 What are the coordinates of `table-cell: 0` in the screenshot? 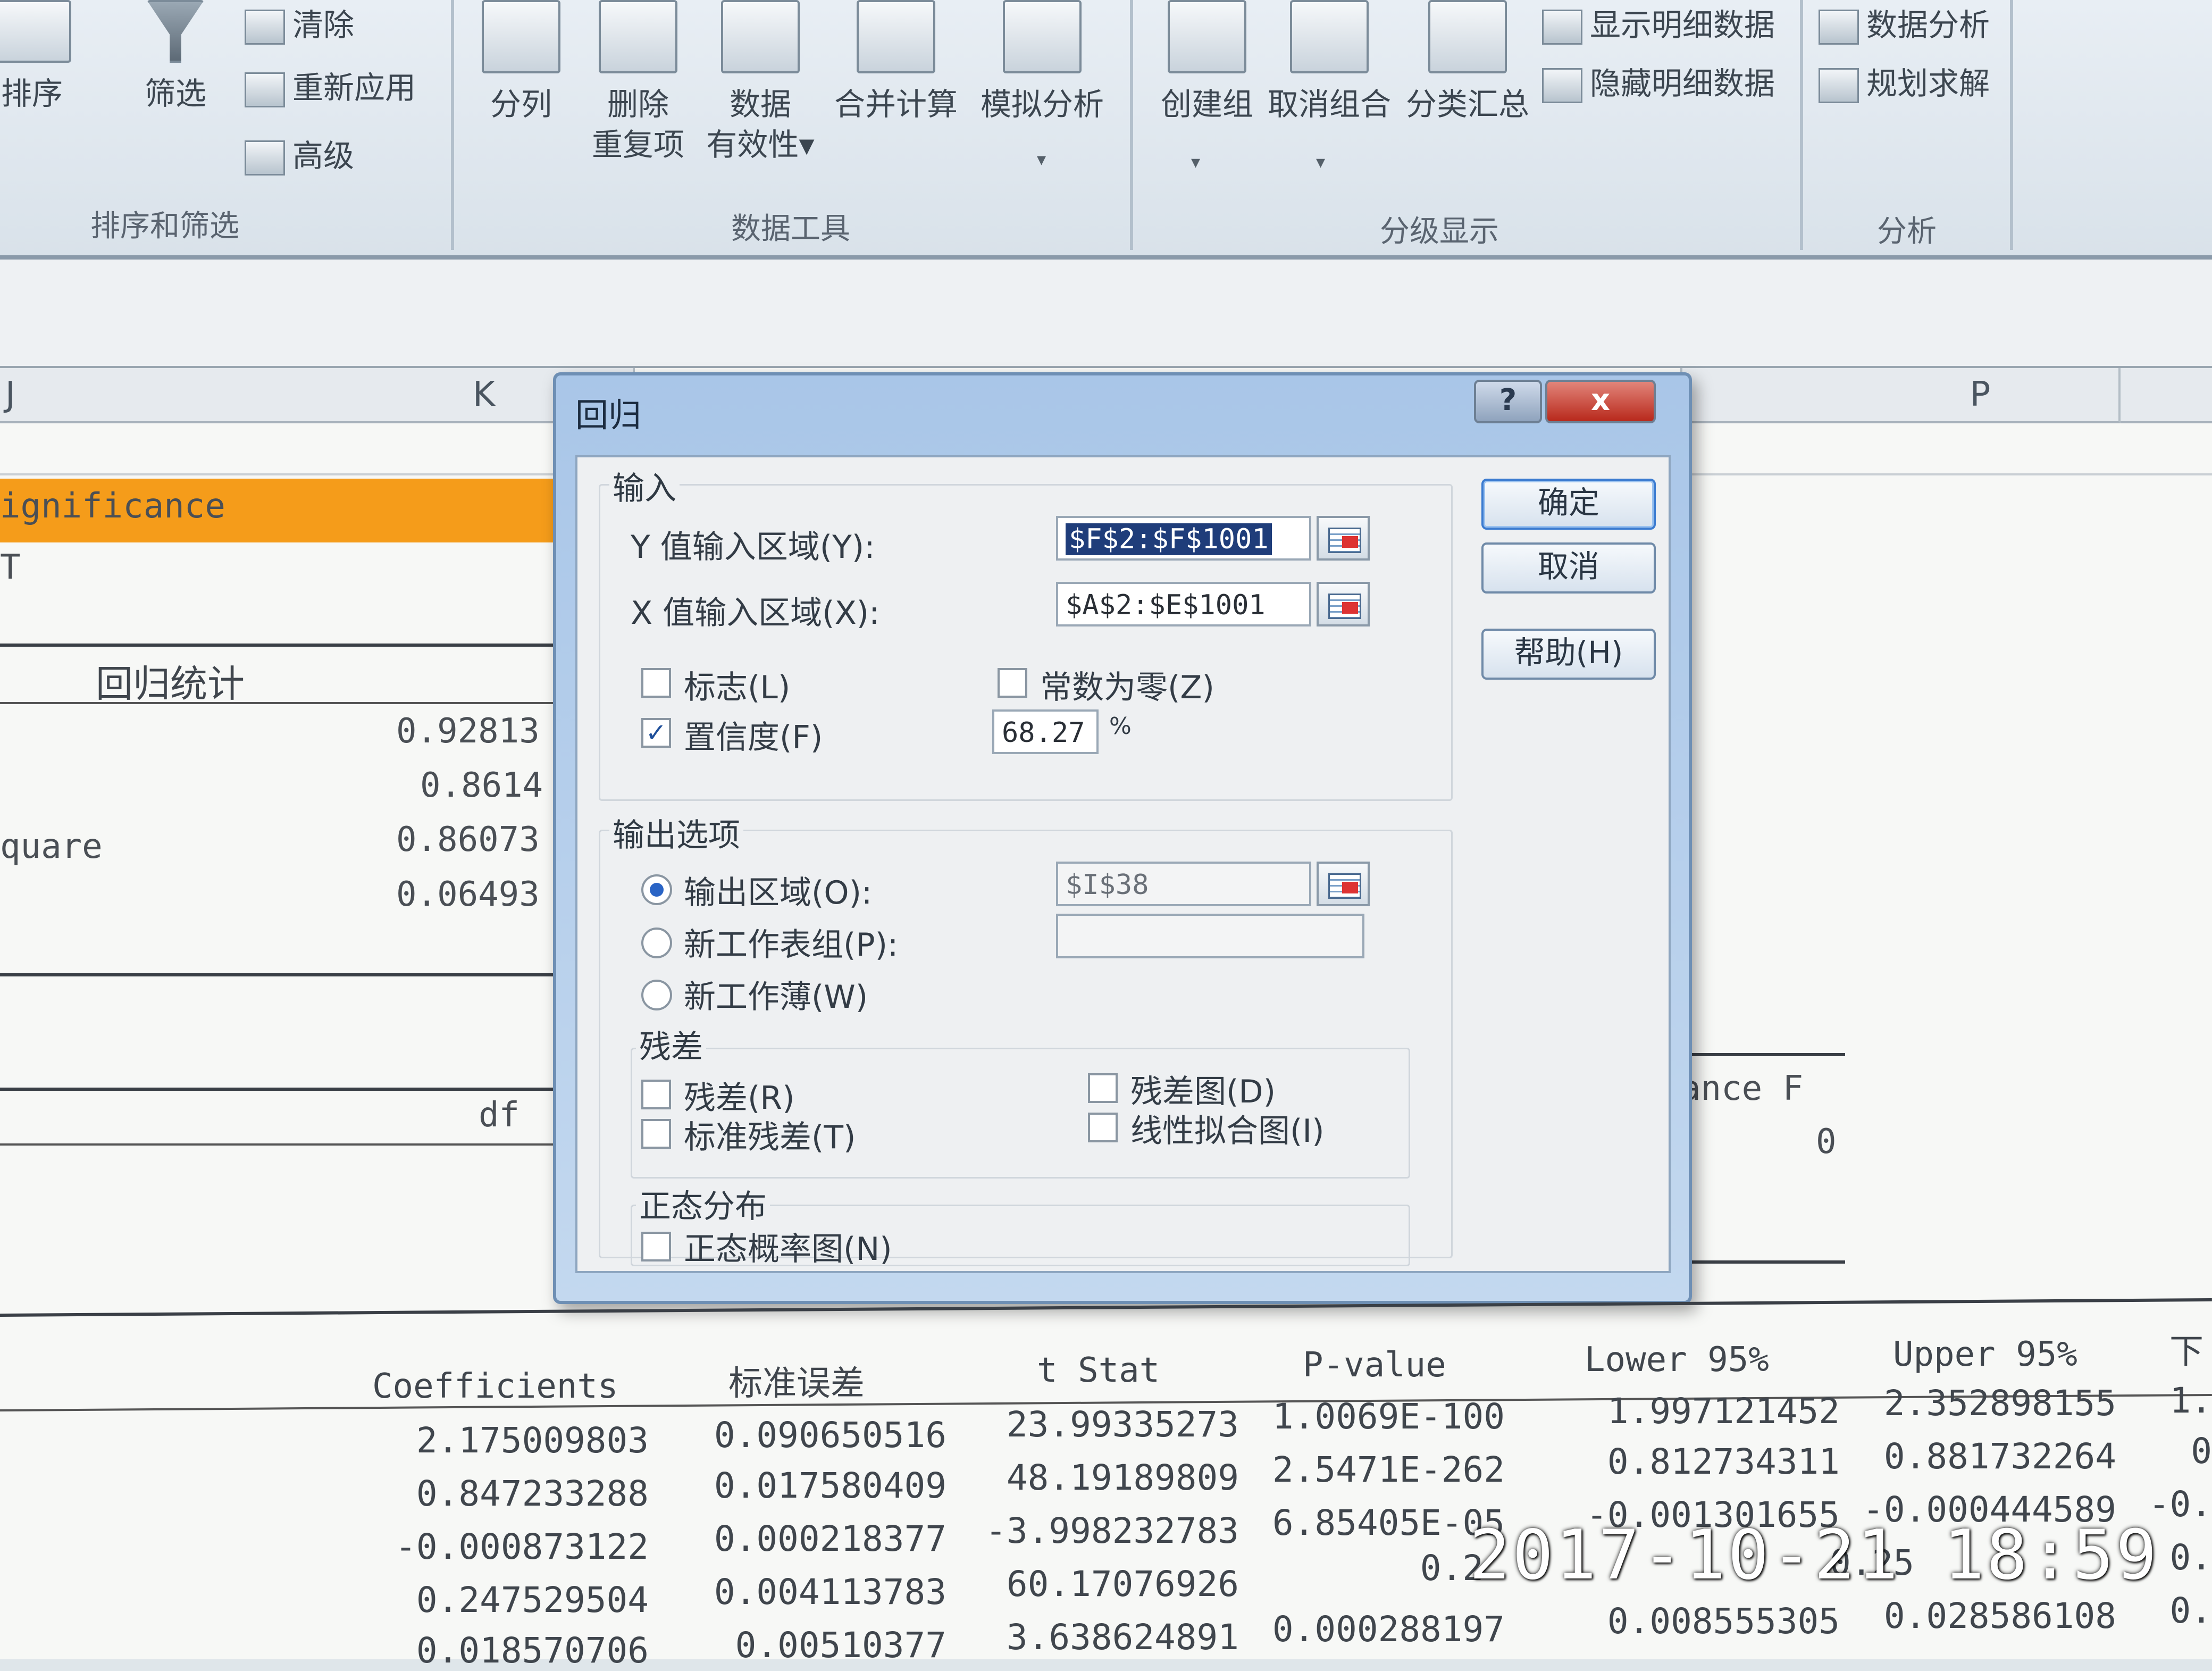 It's located at (2201, 1451).